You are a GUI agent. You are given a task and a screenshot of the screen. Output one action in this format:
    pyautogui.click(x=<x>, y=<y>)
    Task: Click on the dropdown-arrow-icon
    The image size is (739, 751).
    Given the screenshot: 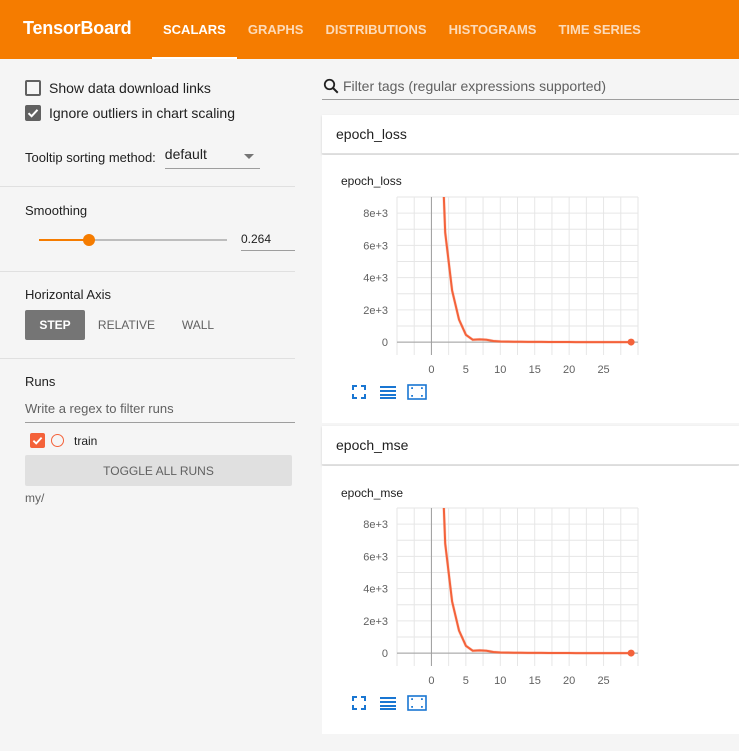 What is the action you would take?
    pyautogui.click(x=248, y=156)
    